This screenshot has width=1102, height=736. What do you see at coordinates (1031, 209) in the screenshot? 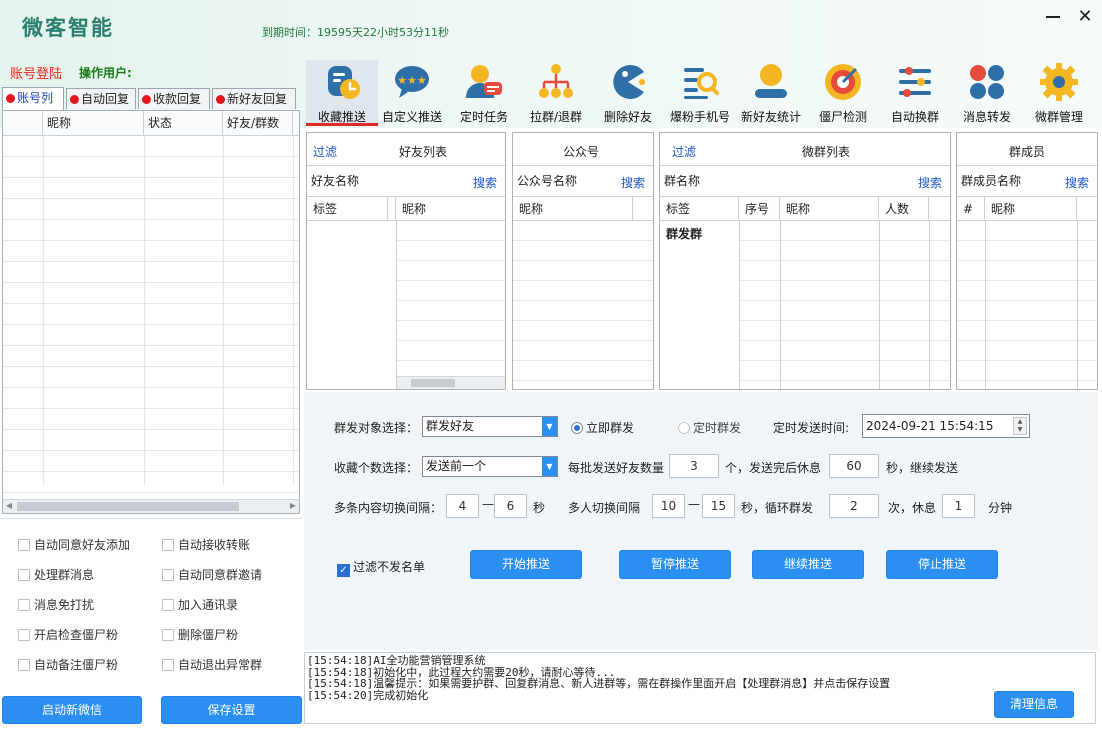
I see `members-col-nickname: 昵称` at bounding box center [1031, 209].